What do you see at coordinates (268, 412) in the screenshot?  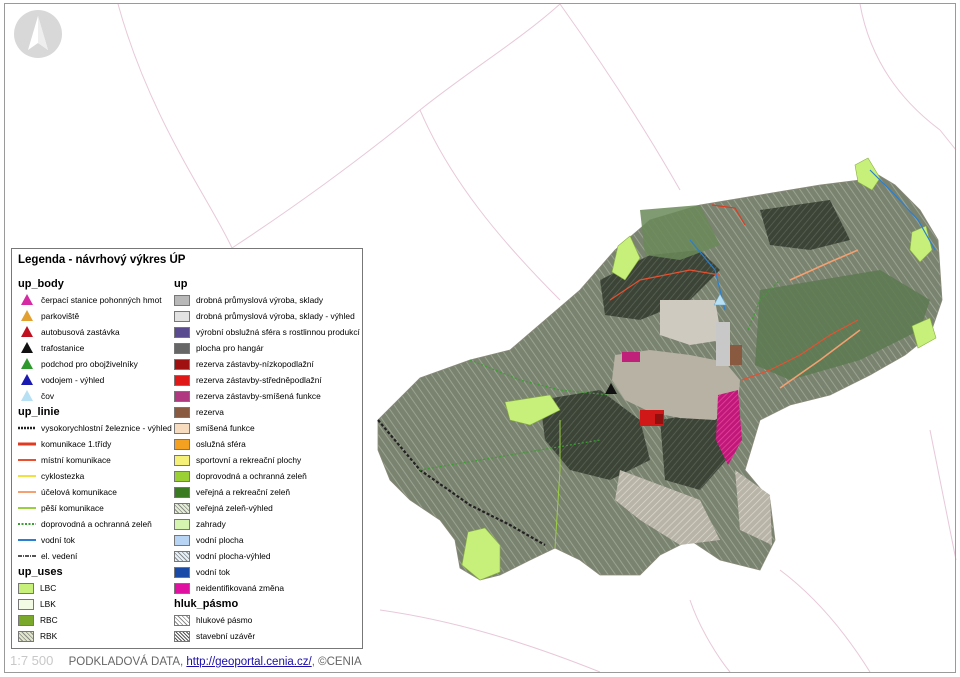 I see `legend-item-up: rezerva` at bounding box center [268, 412].